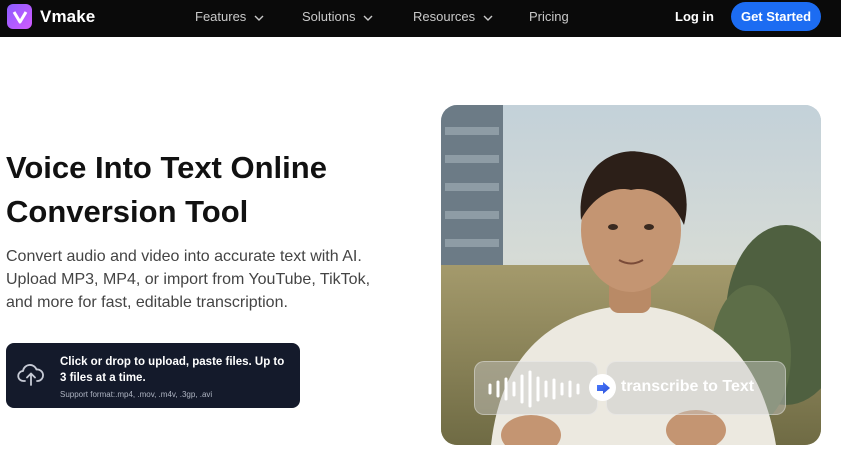 Image resolution: width=841 pixels, height=450 pixels. Describe the element at coordinates (602, 387) in the screenshot. I see `arrow-right-icon` at that location.